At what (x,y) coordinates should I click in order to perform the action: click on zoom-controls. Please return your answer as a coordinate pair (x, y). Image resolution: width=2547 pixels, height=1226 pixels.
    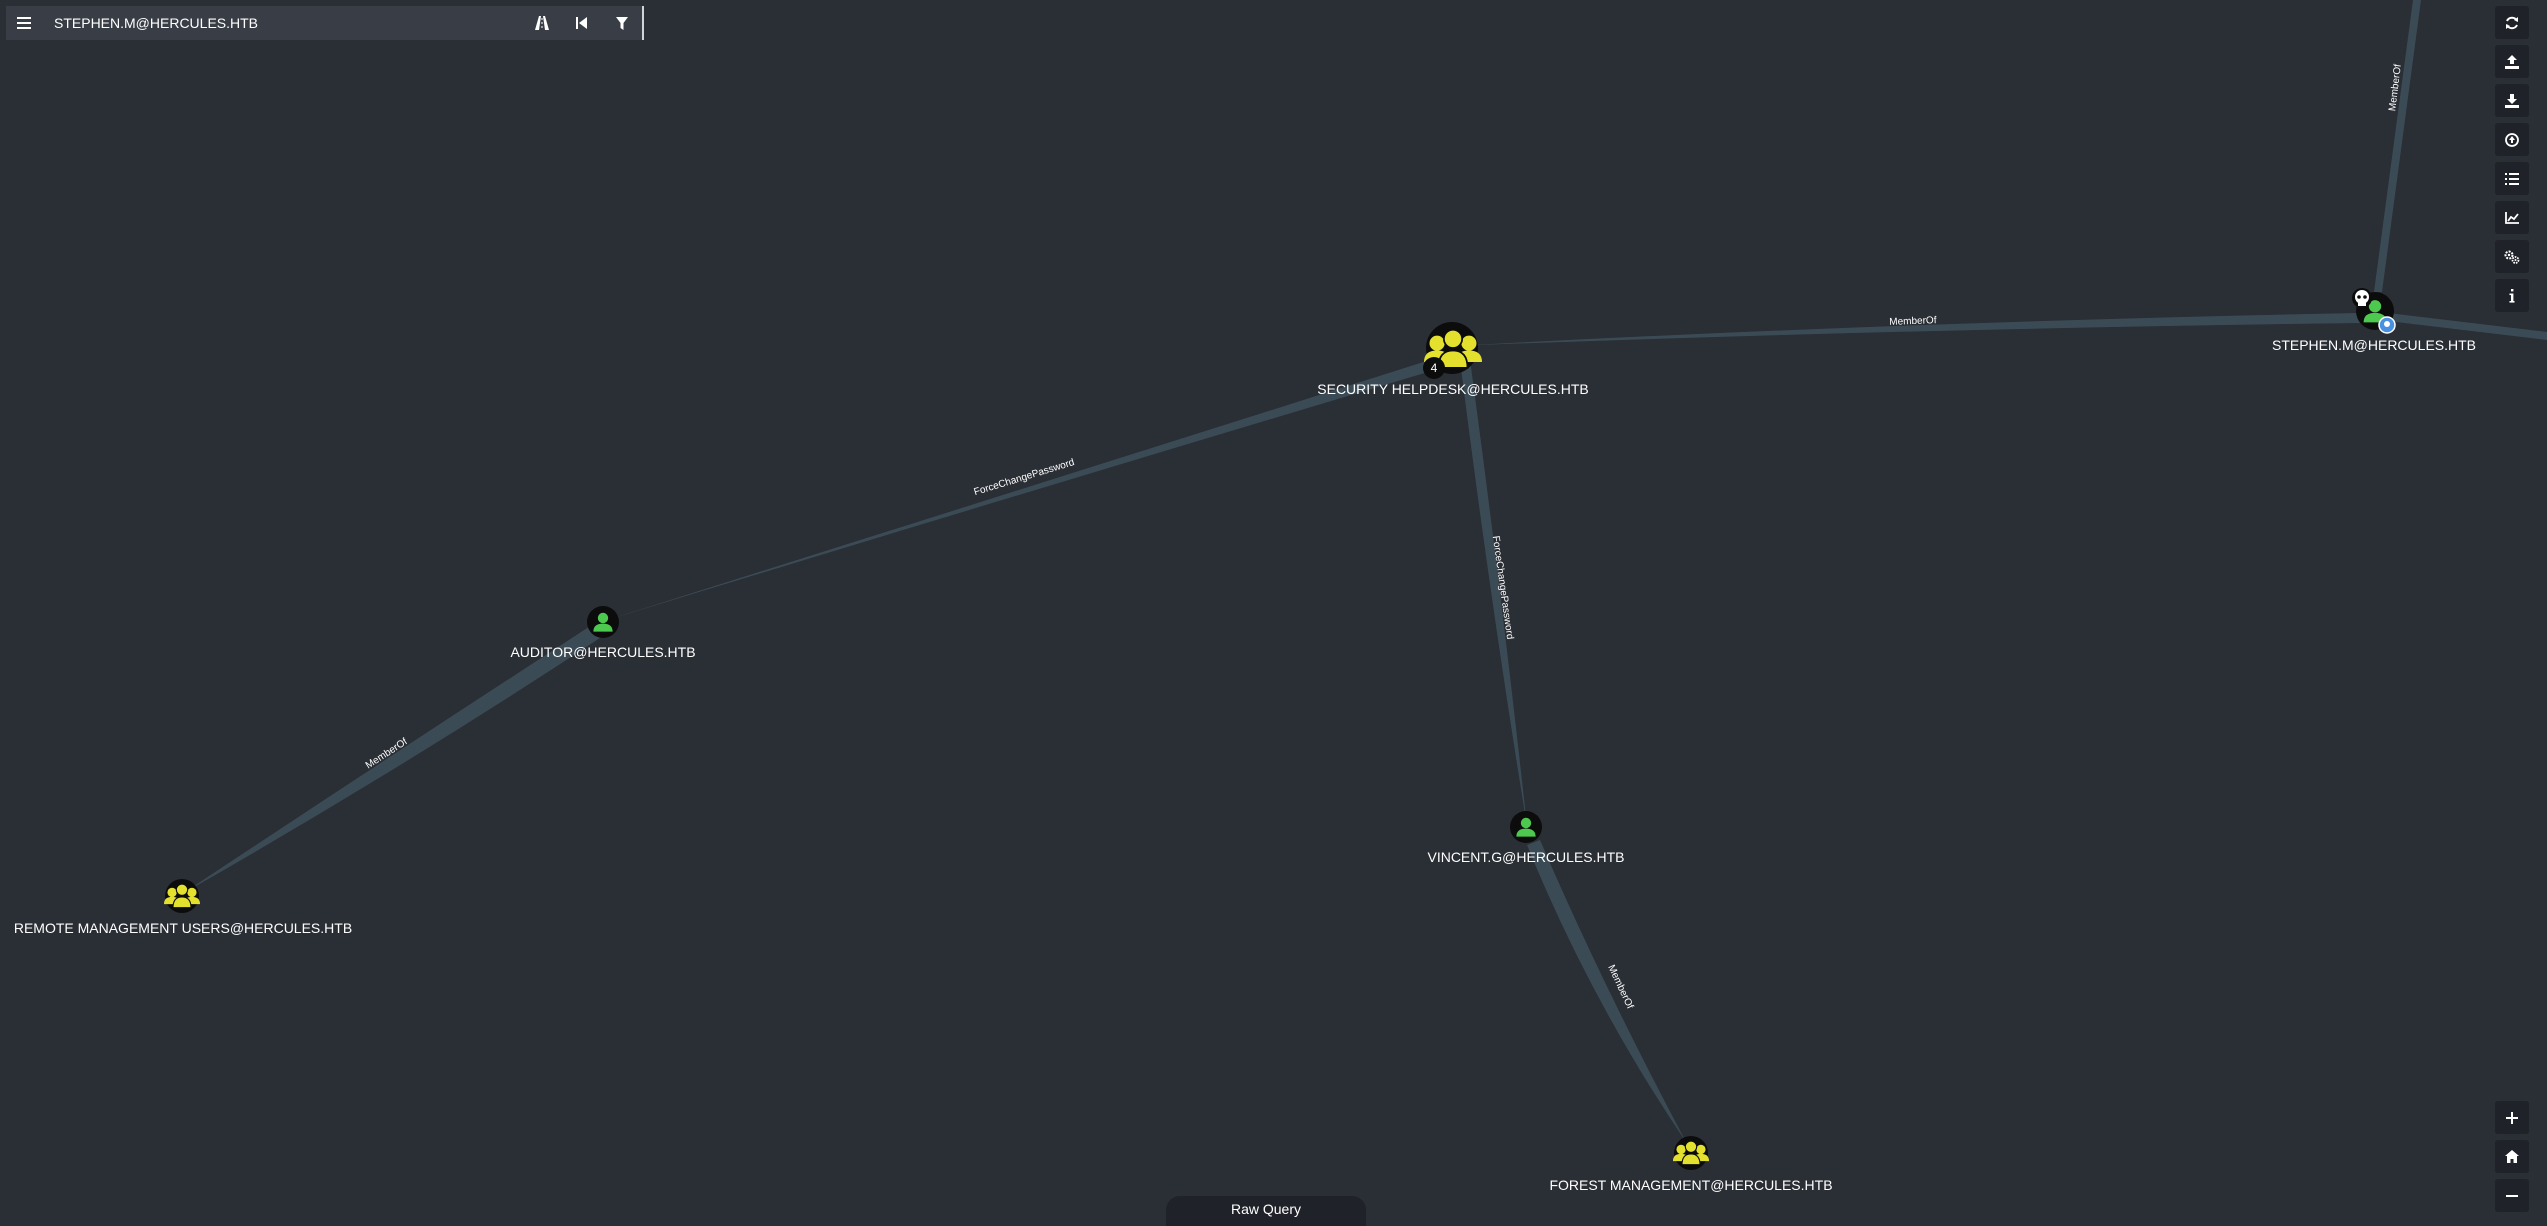
    Looking at the image, I should click on (2512, 1156).